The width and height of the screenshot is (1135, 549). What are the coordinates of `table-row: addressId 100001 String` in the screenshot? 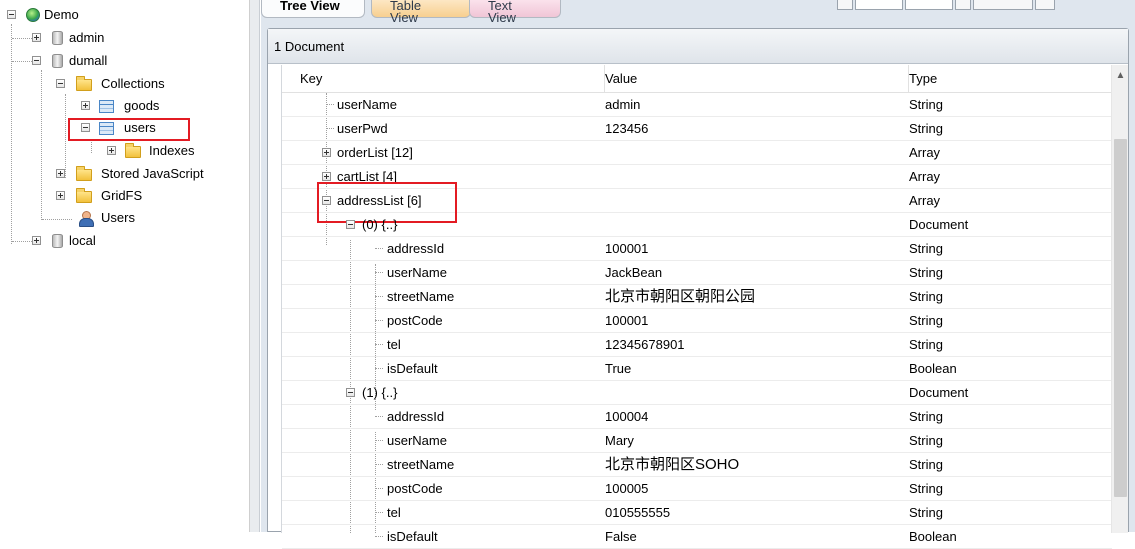 It's located at (697, 249).